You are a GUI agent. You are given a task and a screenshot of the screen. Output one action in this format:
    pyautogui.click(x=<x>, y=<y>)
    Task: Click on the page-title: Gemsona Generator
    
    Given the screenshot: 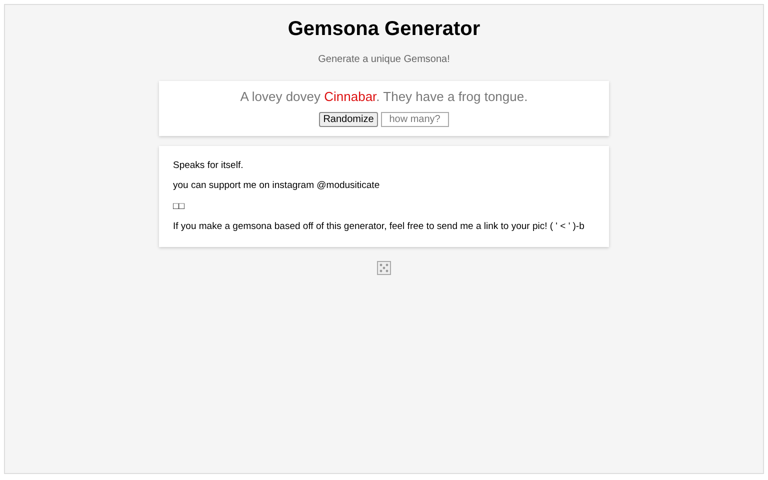 What is the action you would take?
    pyautogui.click(x=384, y=29)
    